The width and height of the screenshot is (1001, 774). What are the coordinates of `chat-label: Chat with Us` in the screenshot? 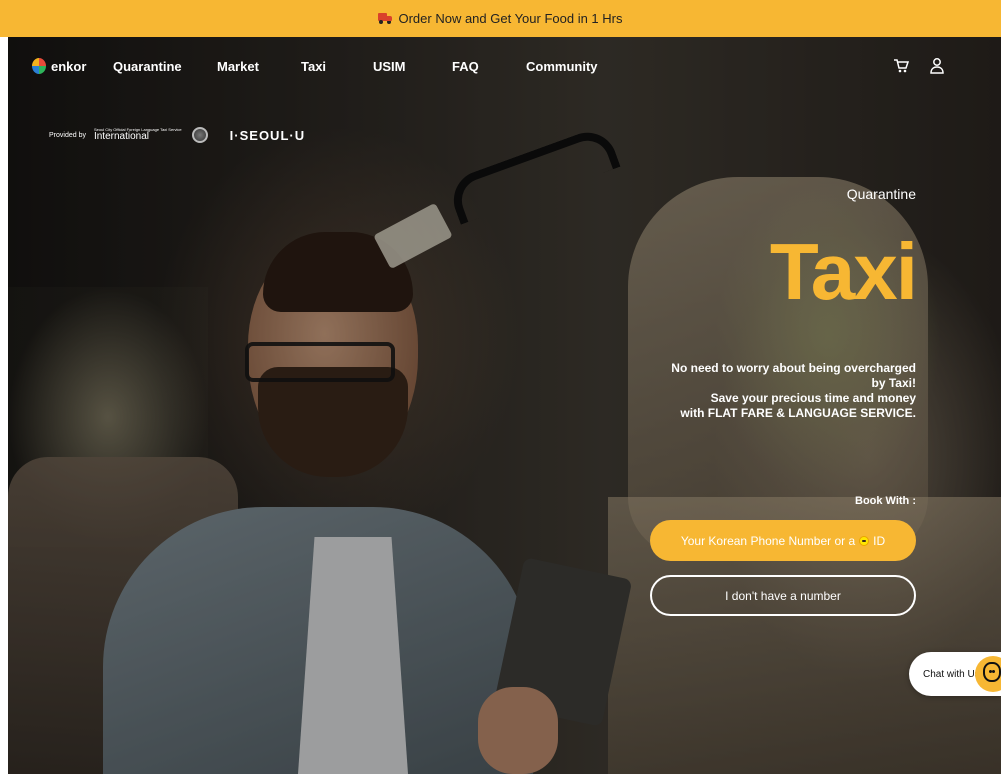 It's located at (951, 674).